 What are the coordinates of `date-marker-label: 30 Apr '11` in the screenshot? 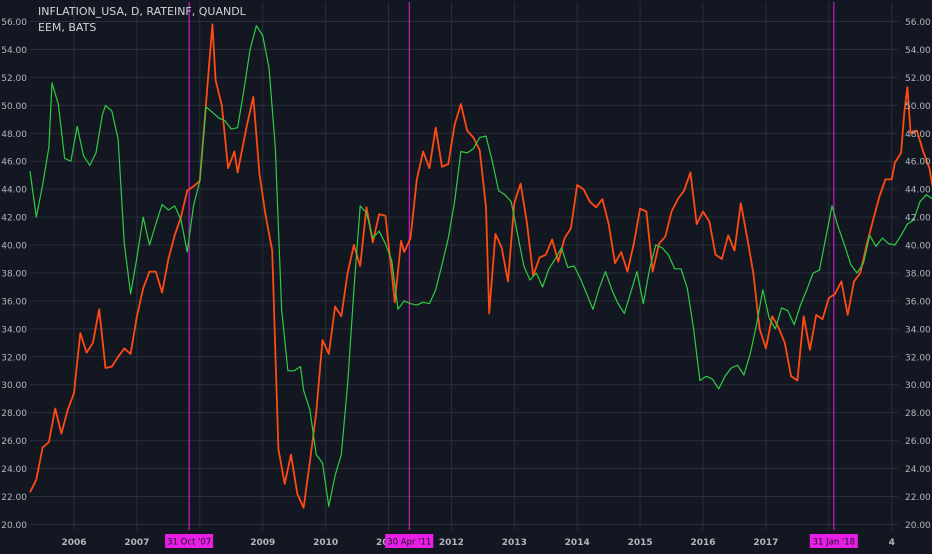 It's located at (409, 543).